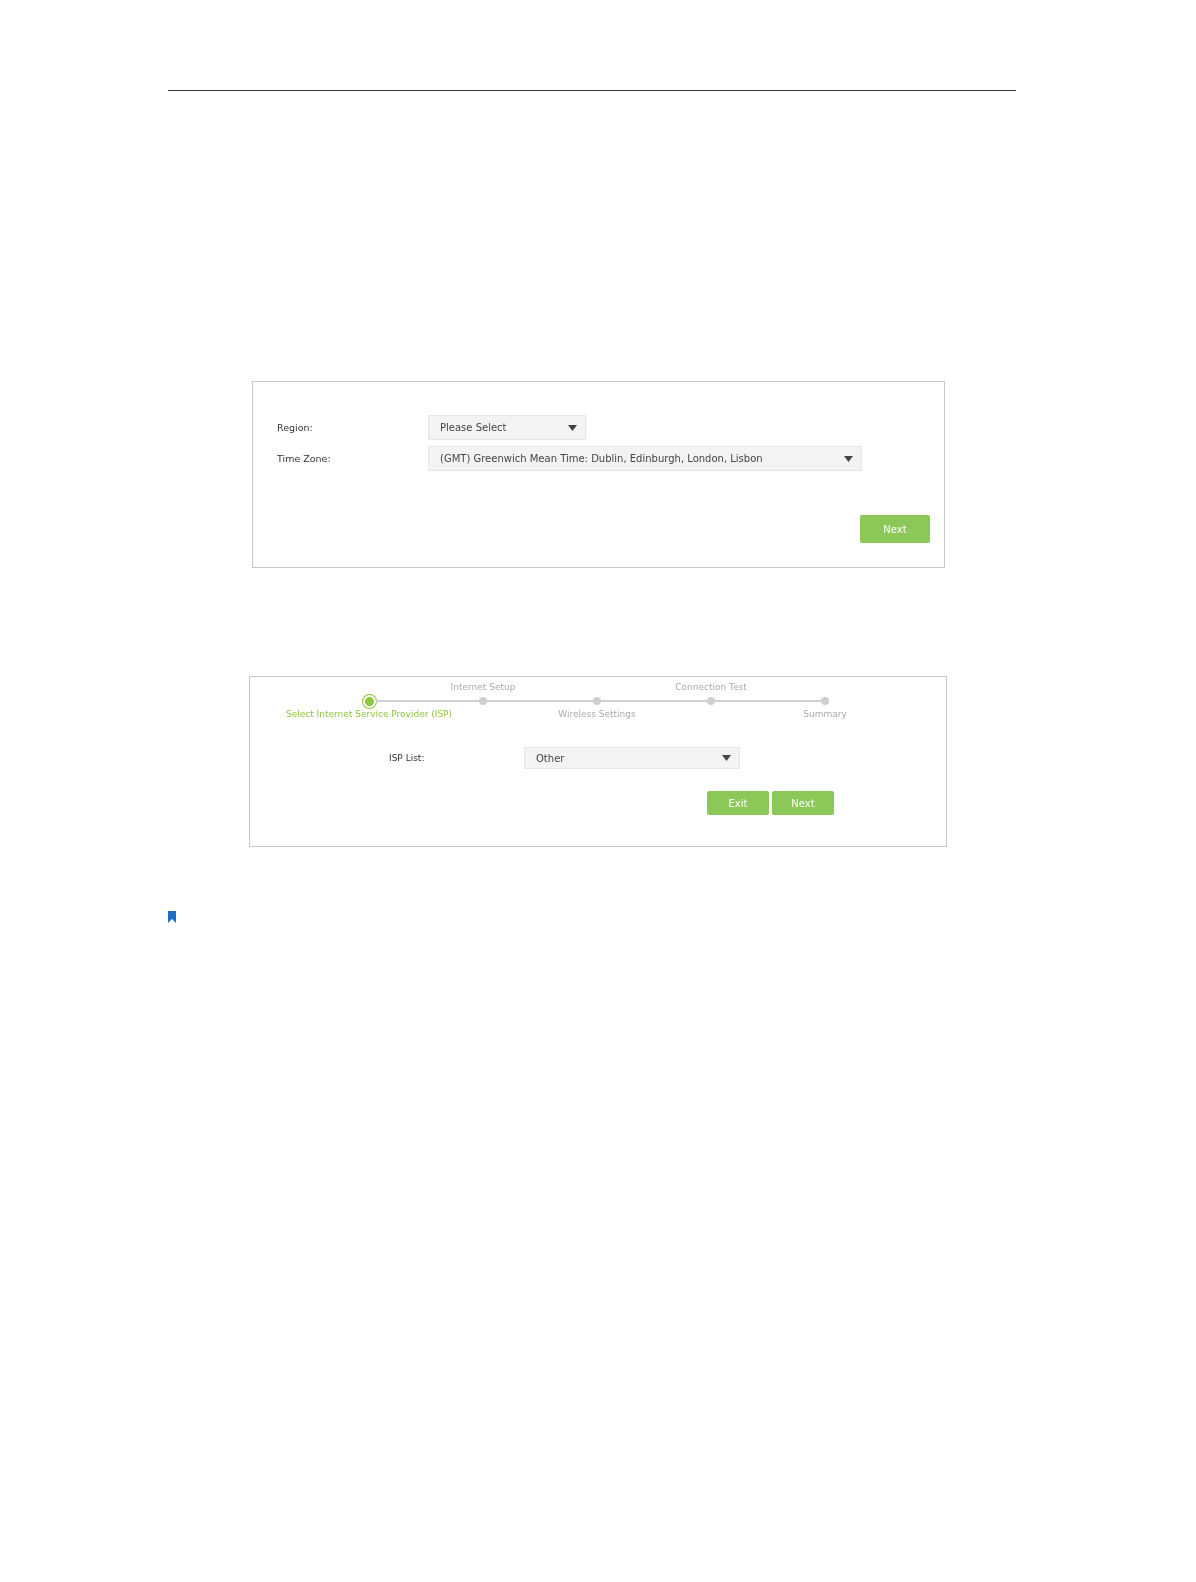 Image resolution: width=1196 pixels, height=1582 pixels. What do you see at coordinates (483, 687) in the screenshot?
I see `step-label: Internet Setup` at bounding box center [483, 687].